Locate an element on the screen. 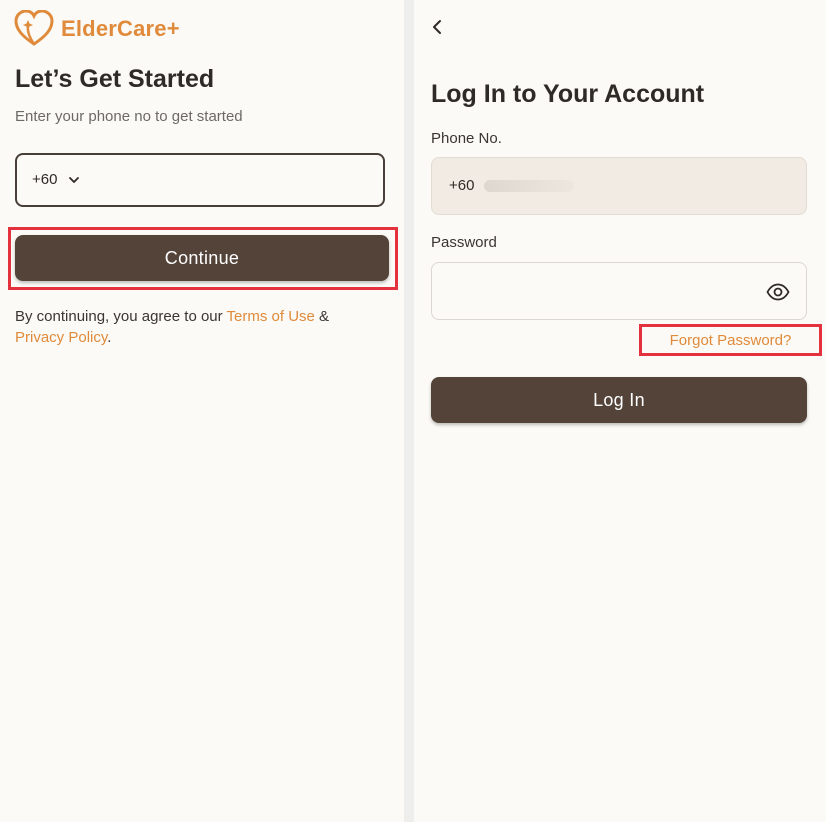  chevron-left-icon is located at coordinates (438, 27).